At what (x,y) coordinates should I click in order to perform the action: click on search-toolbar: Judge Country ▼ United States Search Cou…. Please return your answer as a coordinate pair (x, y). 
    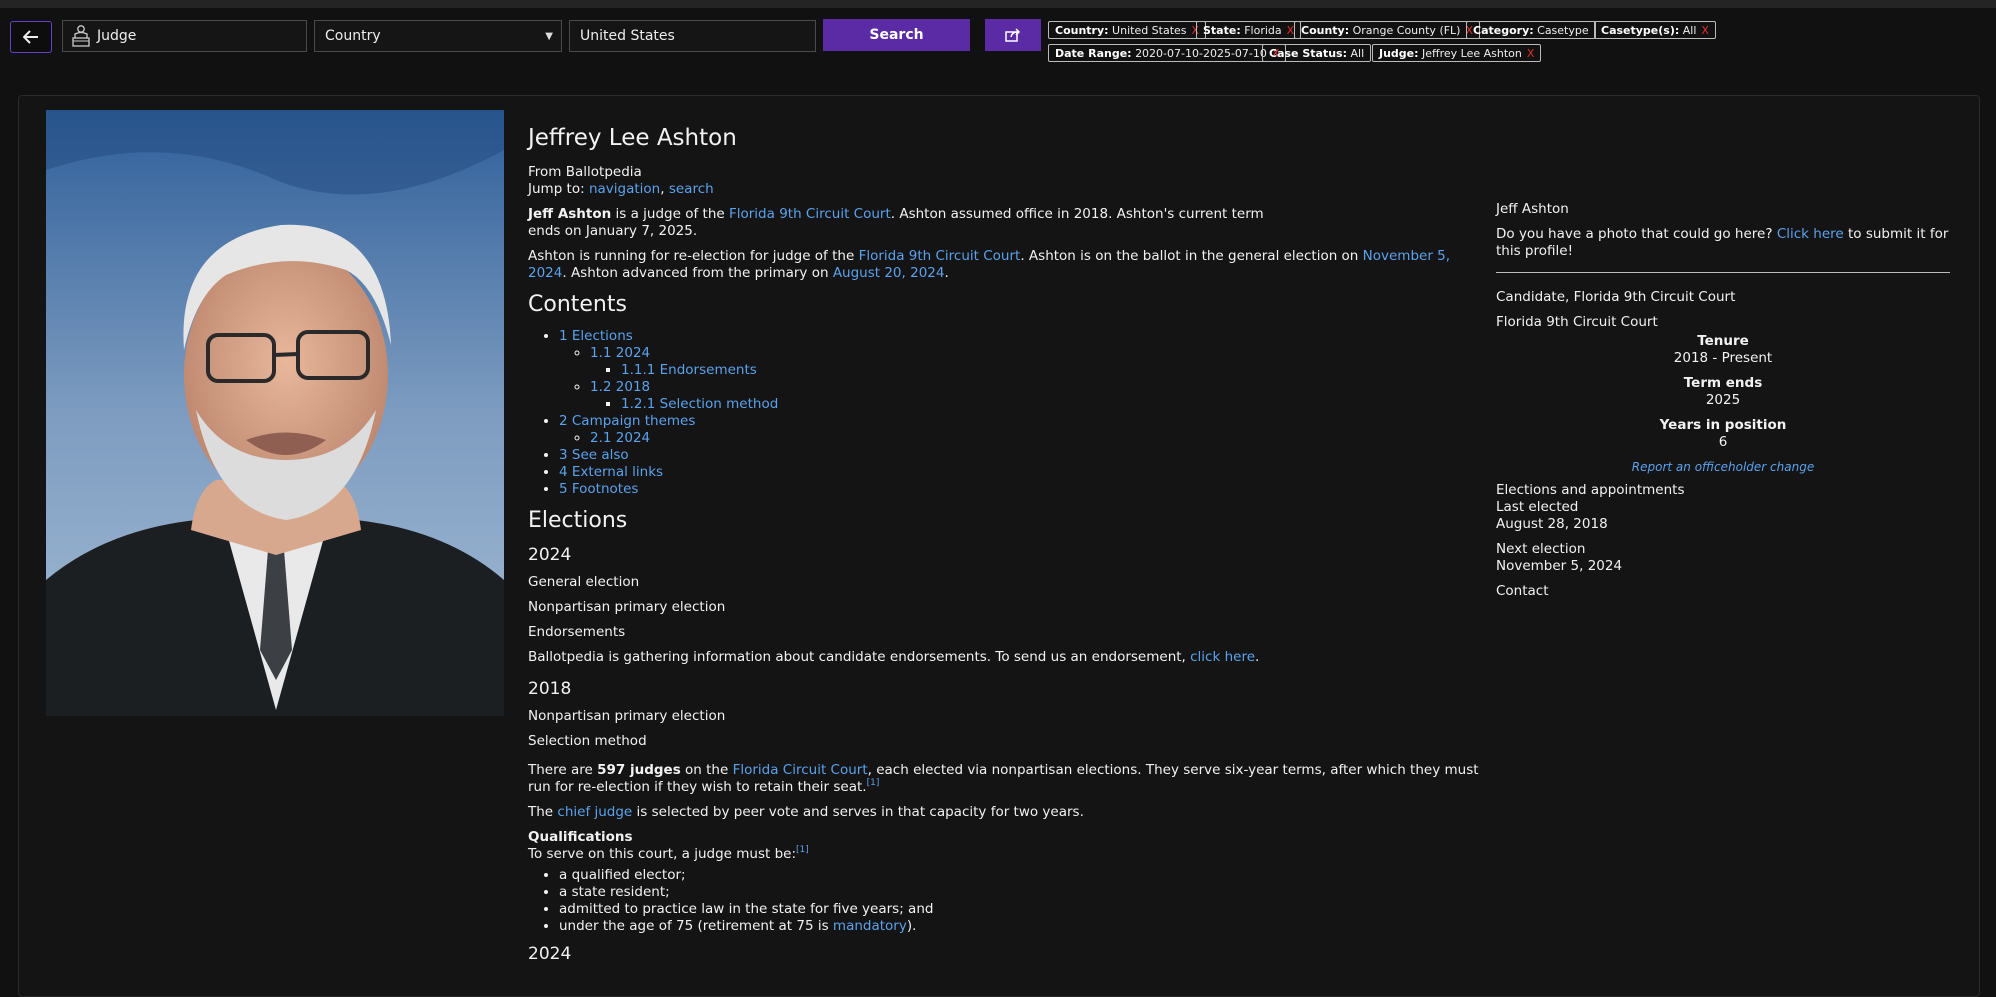
    Looking at the image, I should click on (998, 46).